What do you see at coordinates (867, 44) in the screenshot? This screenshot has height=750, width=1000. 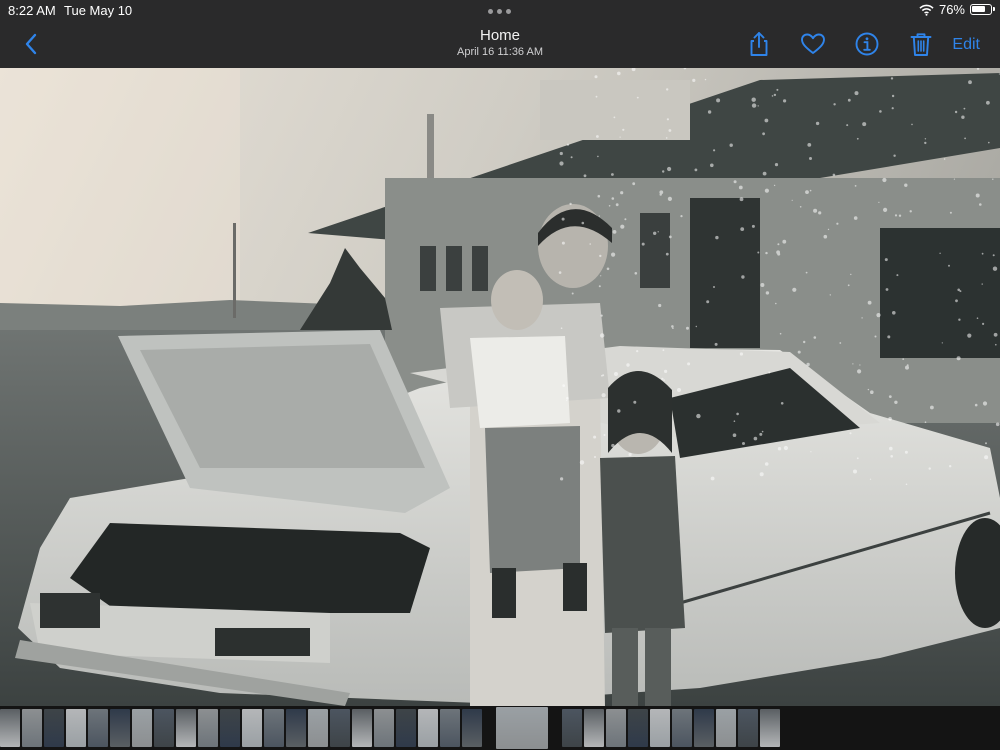 I see `info-icon` at bounding box center [867, 44].